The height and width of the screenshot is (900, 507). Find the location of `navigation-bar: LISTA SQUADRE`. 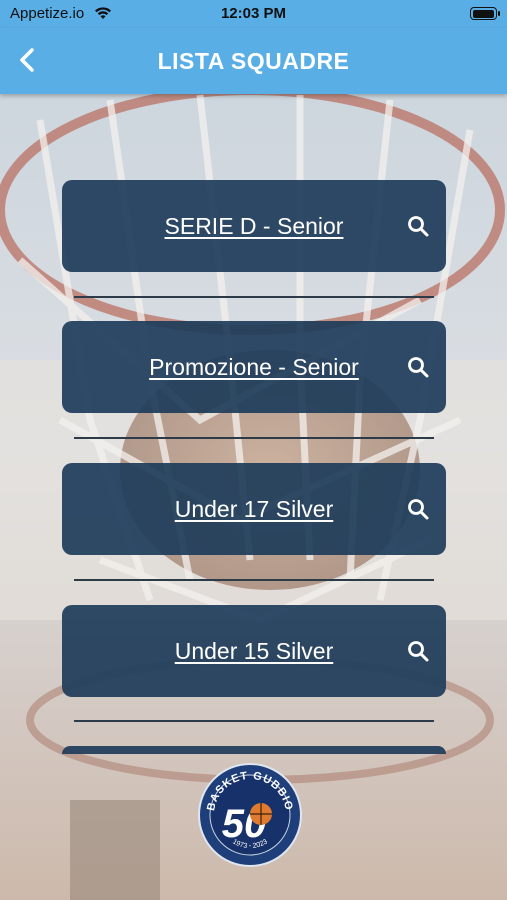

navigation-bar: LISTA SQUADRE is located at coordinates (253, 61).